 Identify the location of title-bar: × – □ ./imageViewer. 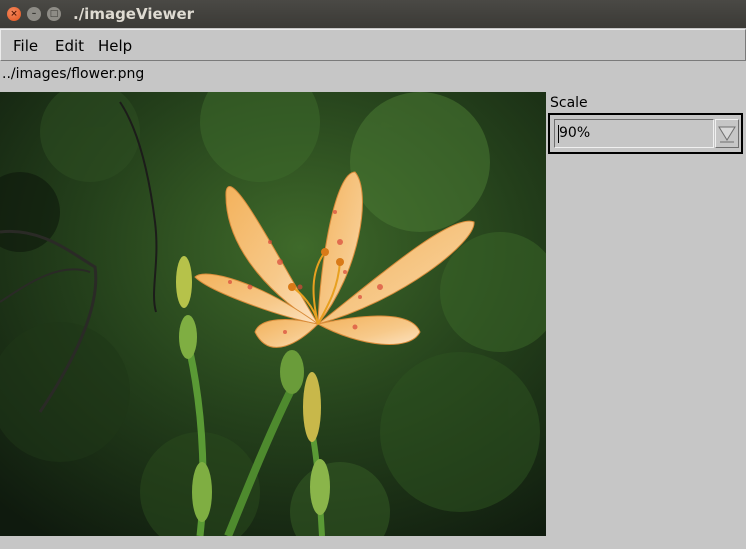
(373, 14).